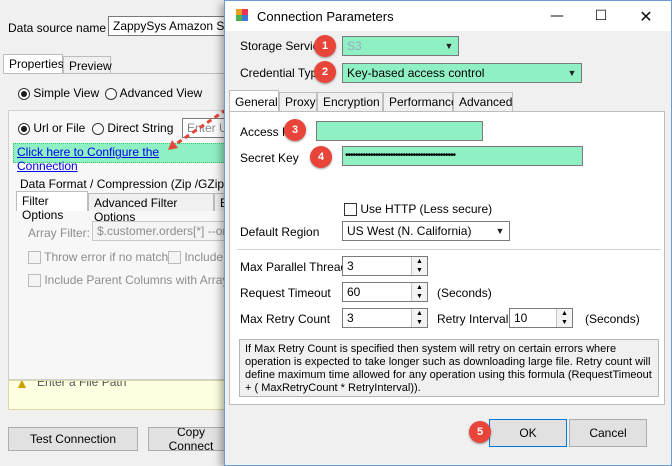 Image resolution: width=672 pixels, height=466 pixels. I want to click on step-badge-1: 1, so click(325, 46).